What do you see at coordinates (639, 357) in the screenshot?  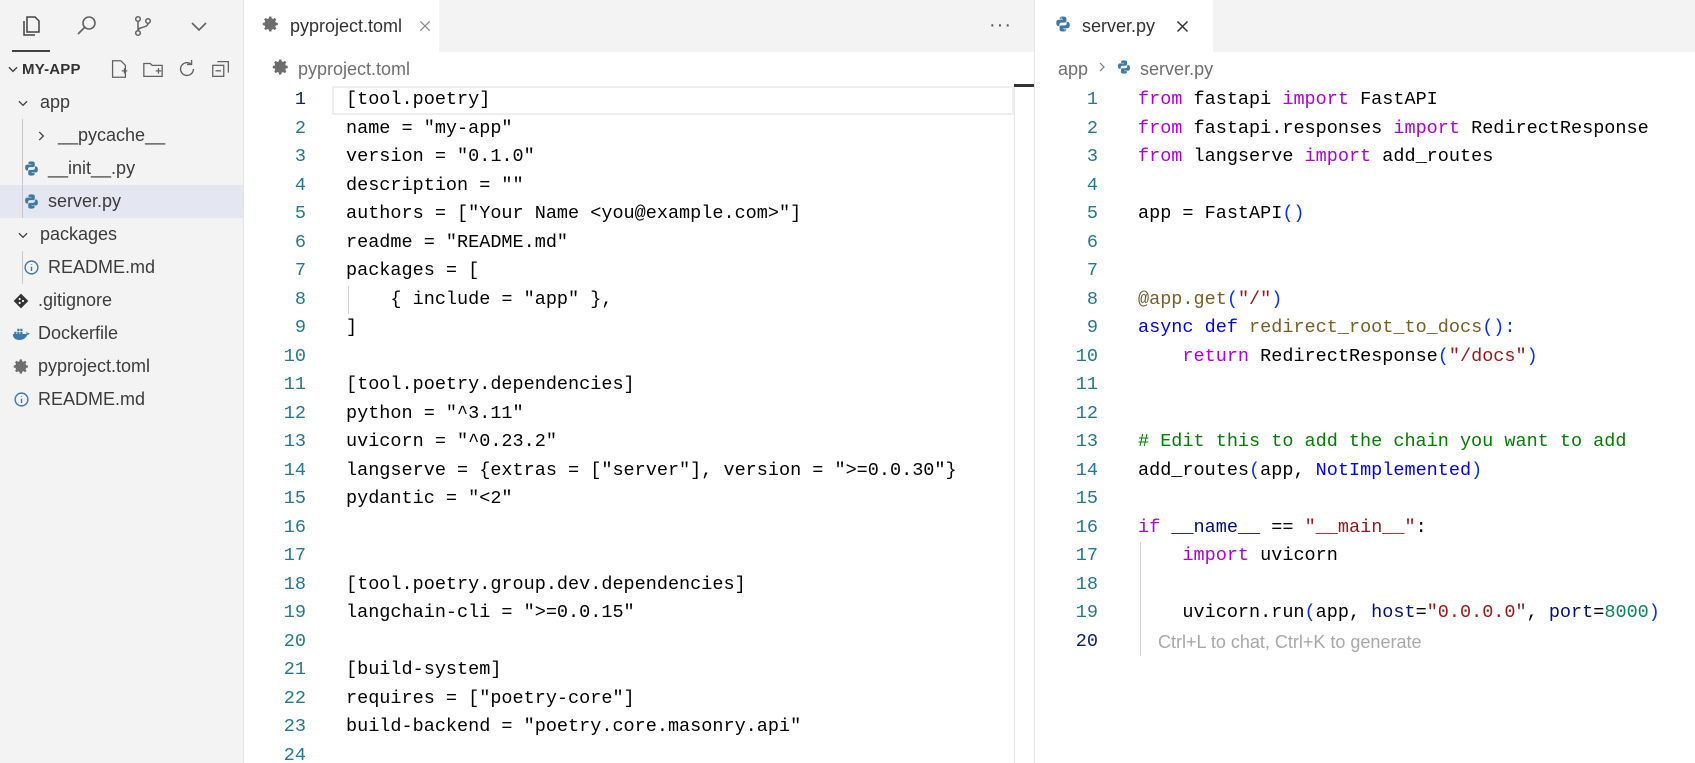 I see `code-line: 10` at bounding box center [639, 357].